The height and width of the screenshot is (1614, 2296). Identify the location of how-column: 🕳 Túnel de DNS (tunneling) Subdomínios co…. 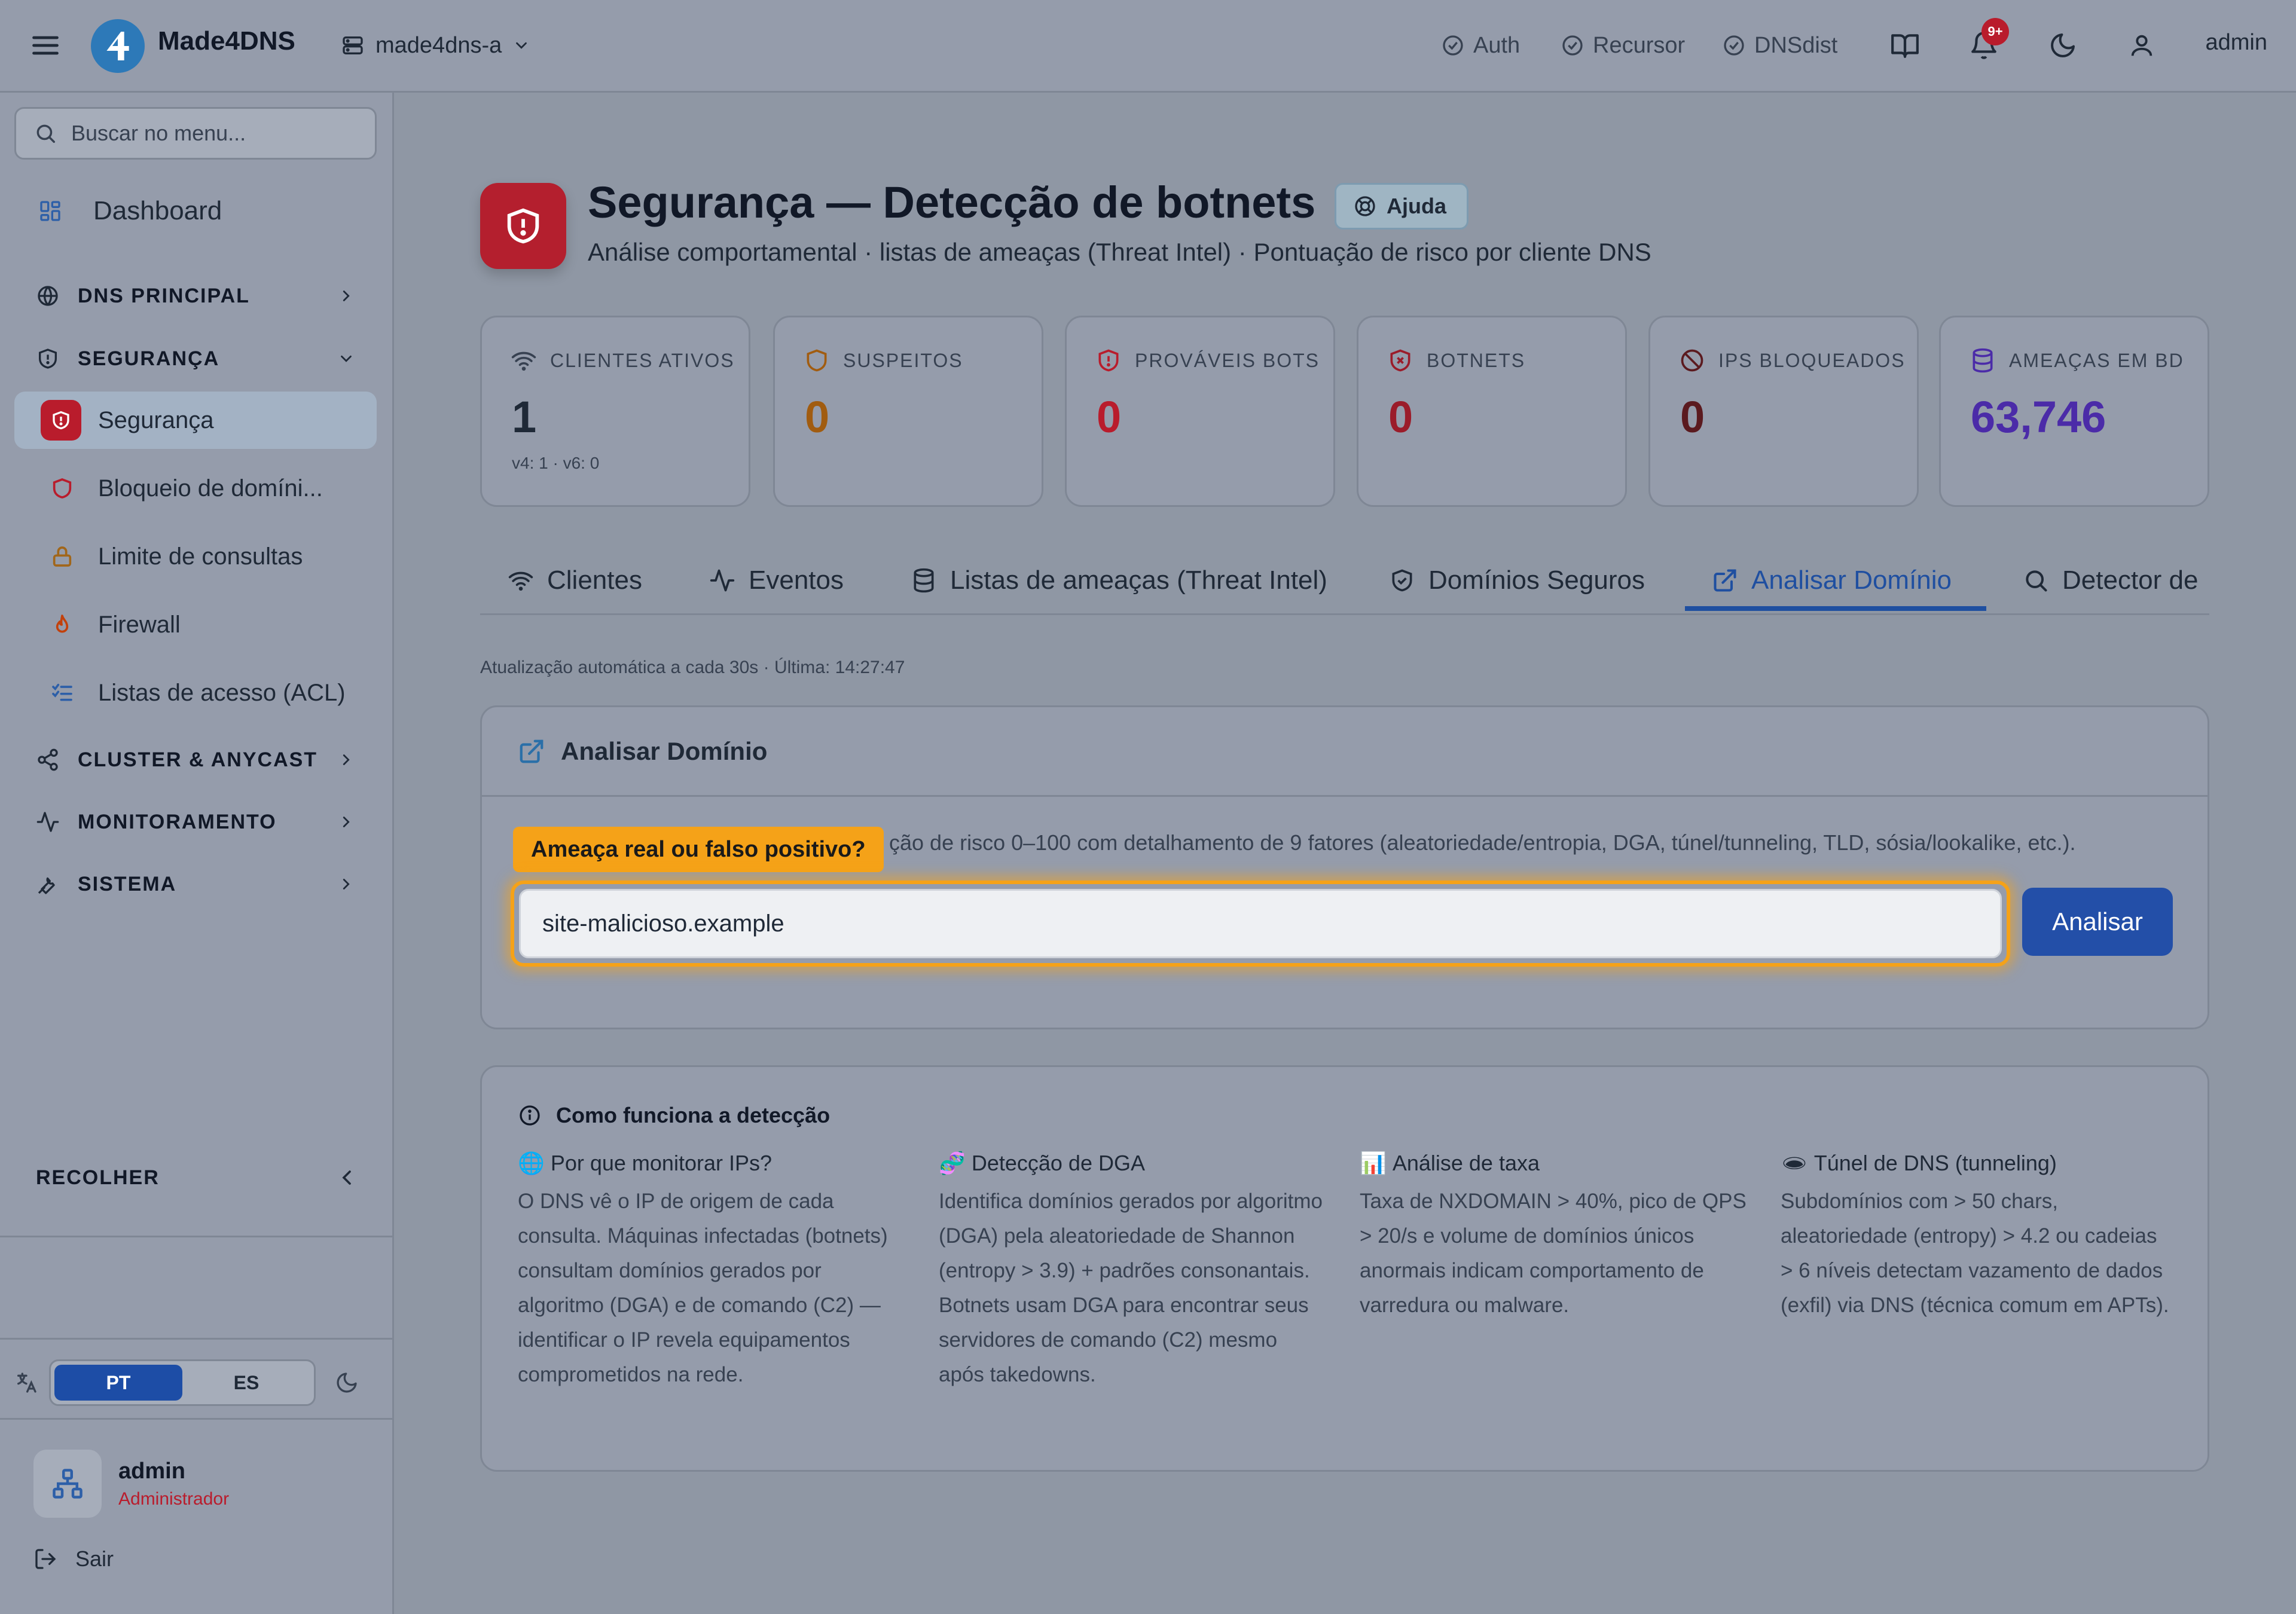
(1975, 1237).